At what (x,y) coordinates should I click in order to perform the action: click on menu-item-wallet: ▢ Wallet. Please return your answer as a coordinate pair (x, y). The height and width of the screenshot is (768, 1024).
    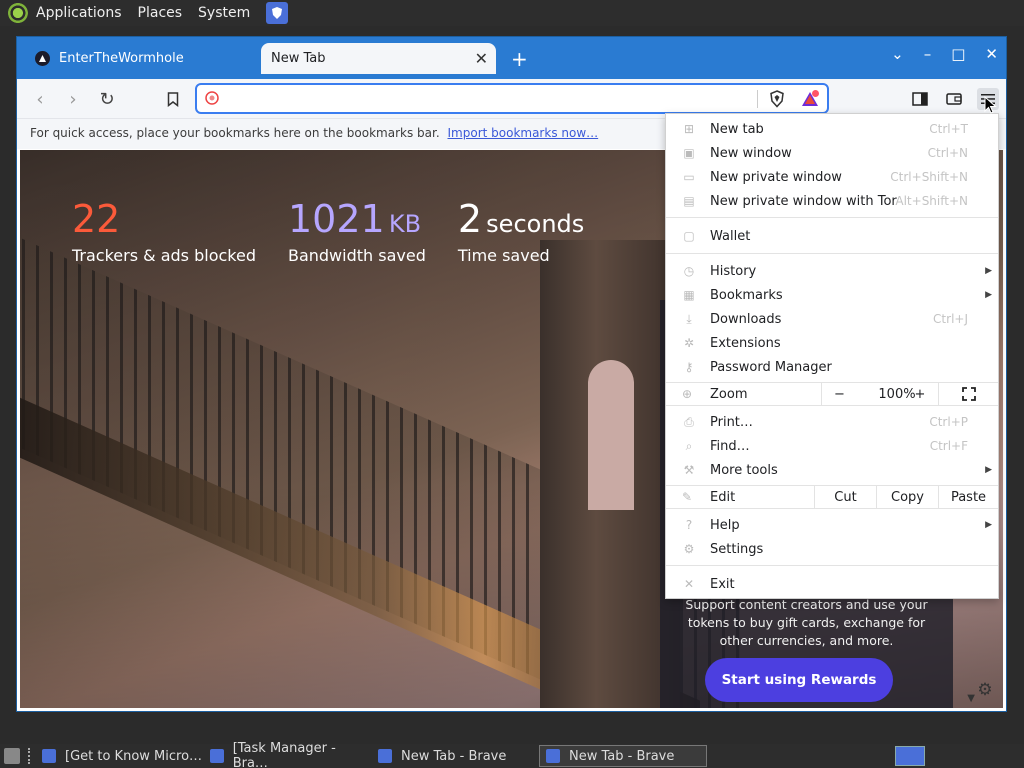
    Looking at the image, I should click on (832, 236).